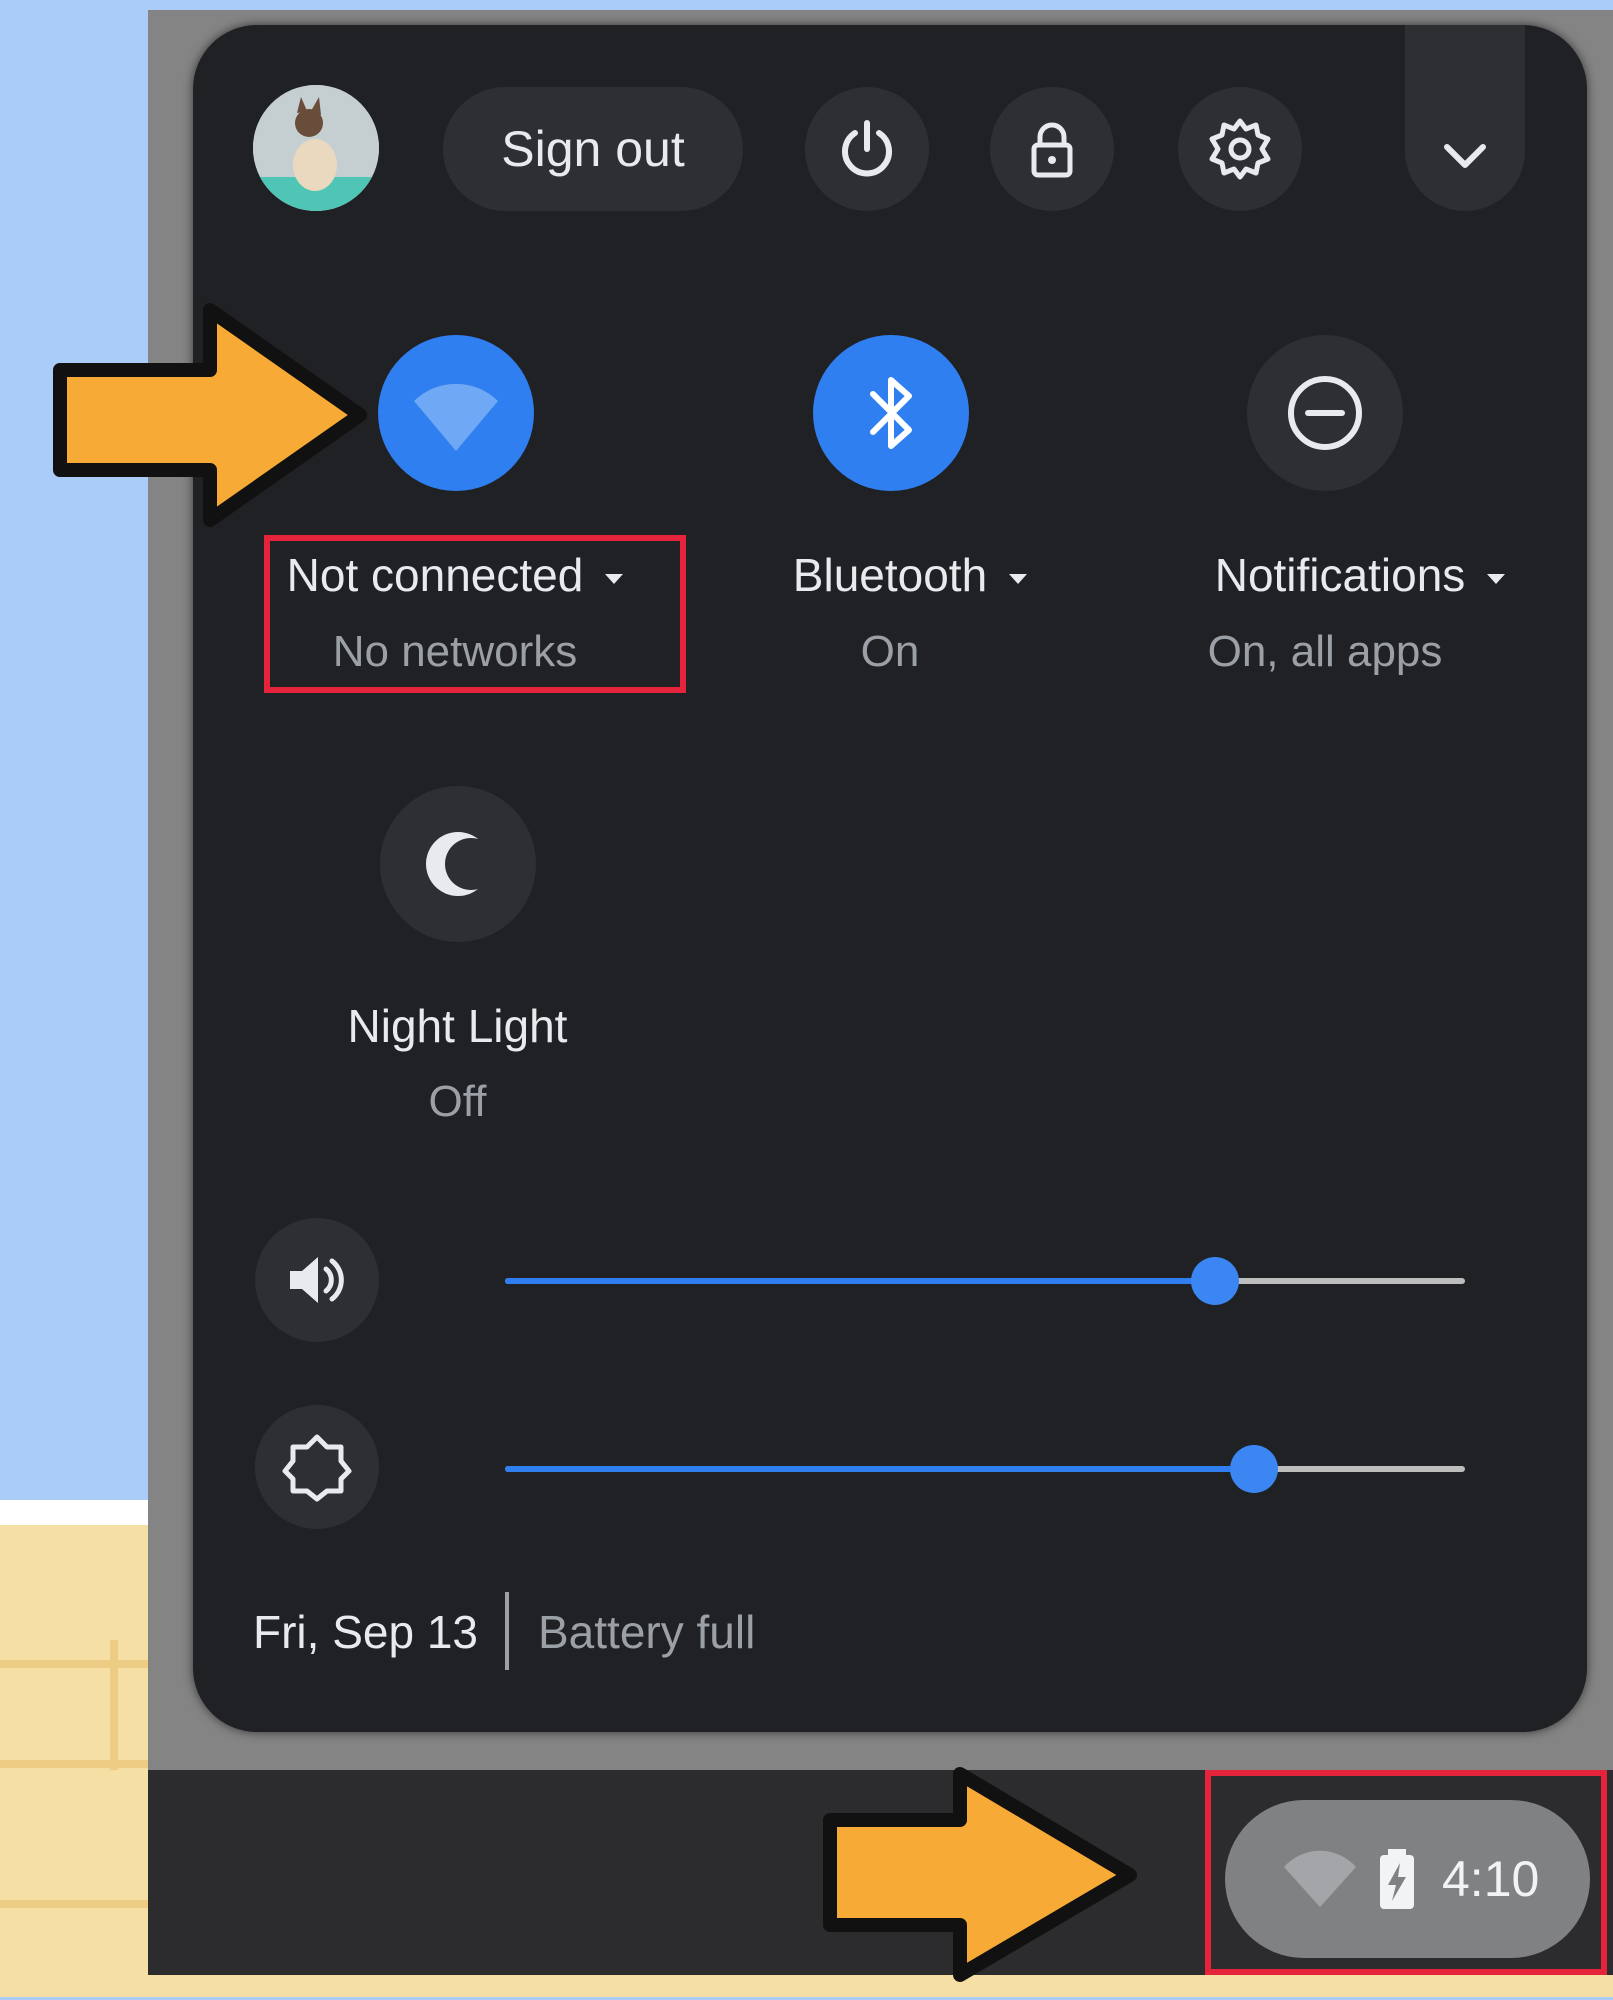  I want to click on night-light-toggle, so click(458, 864).